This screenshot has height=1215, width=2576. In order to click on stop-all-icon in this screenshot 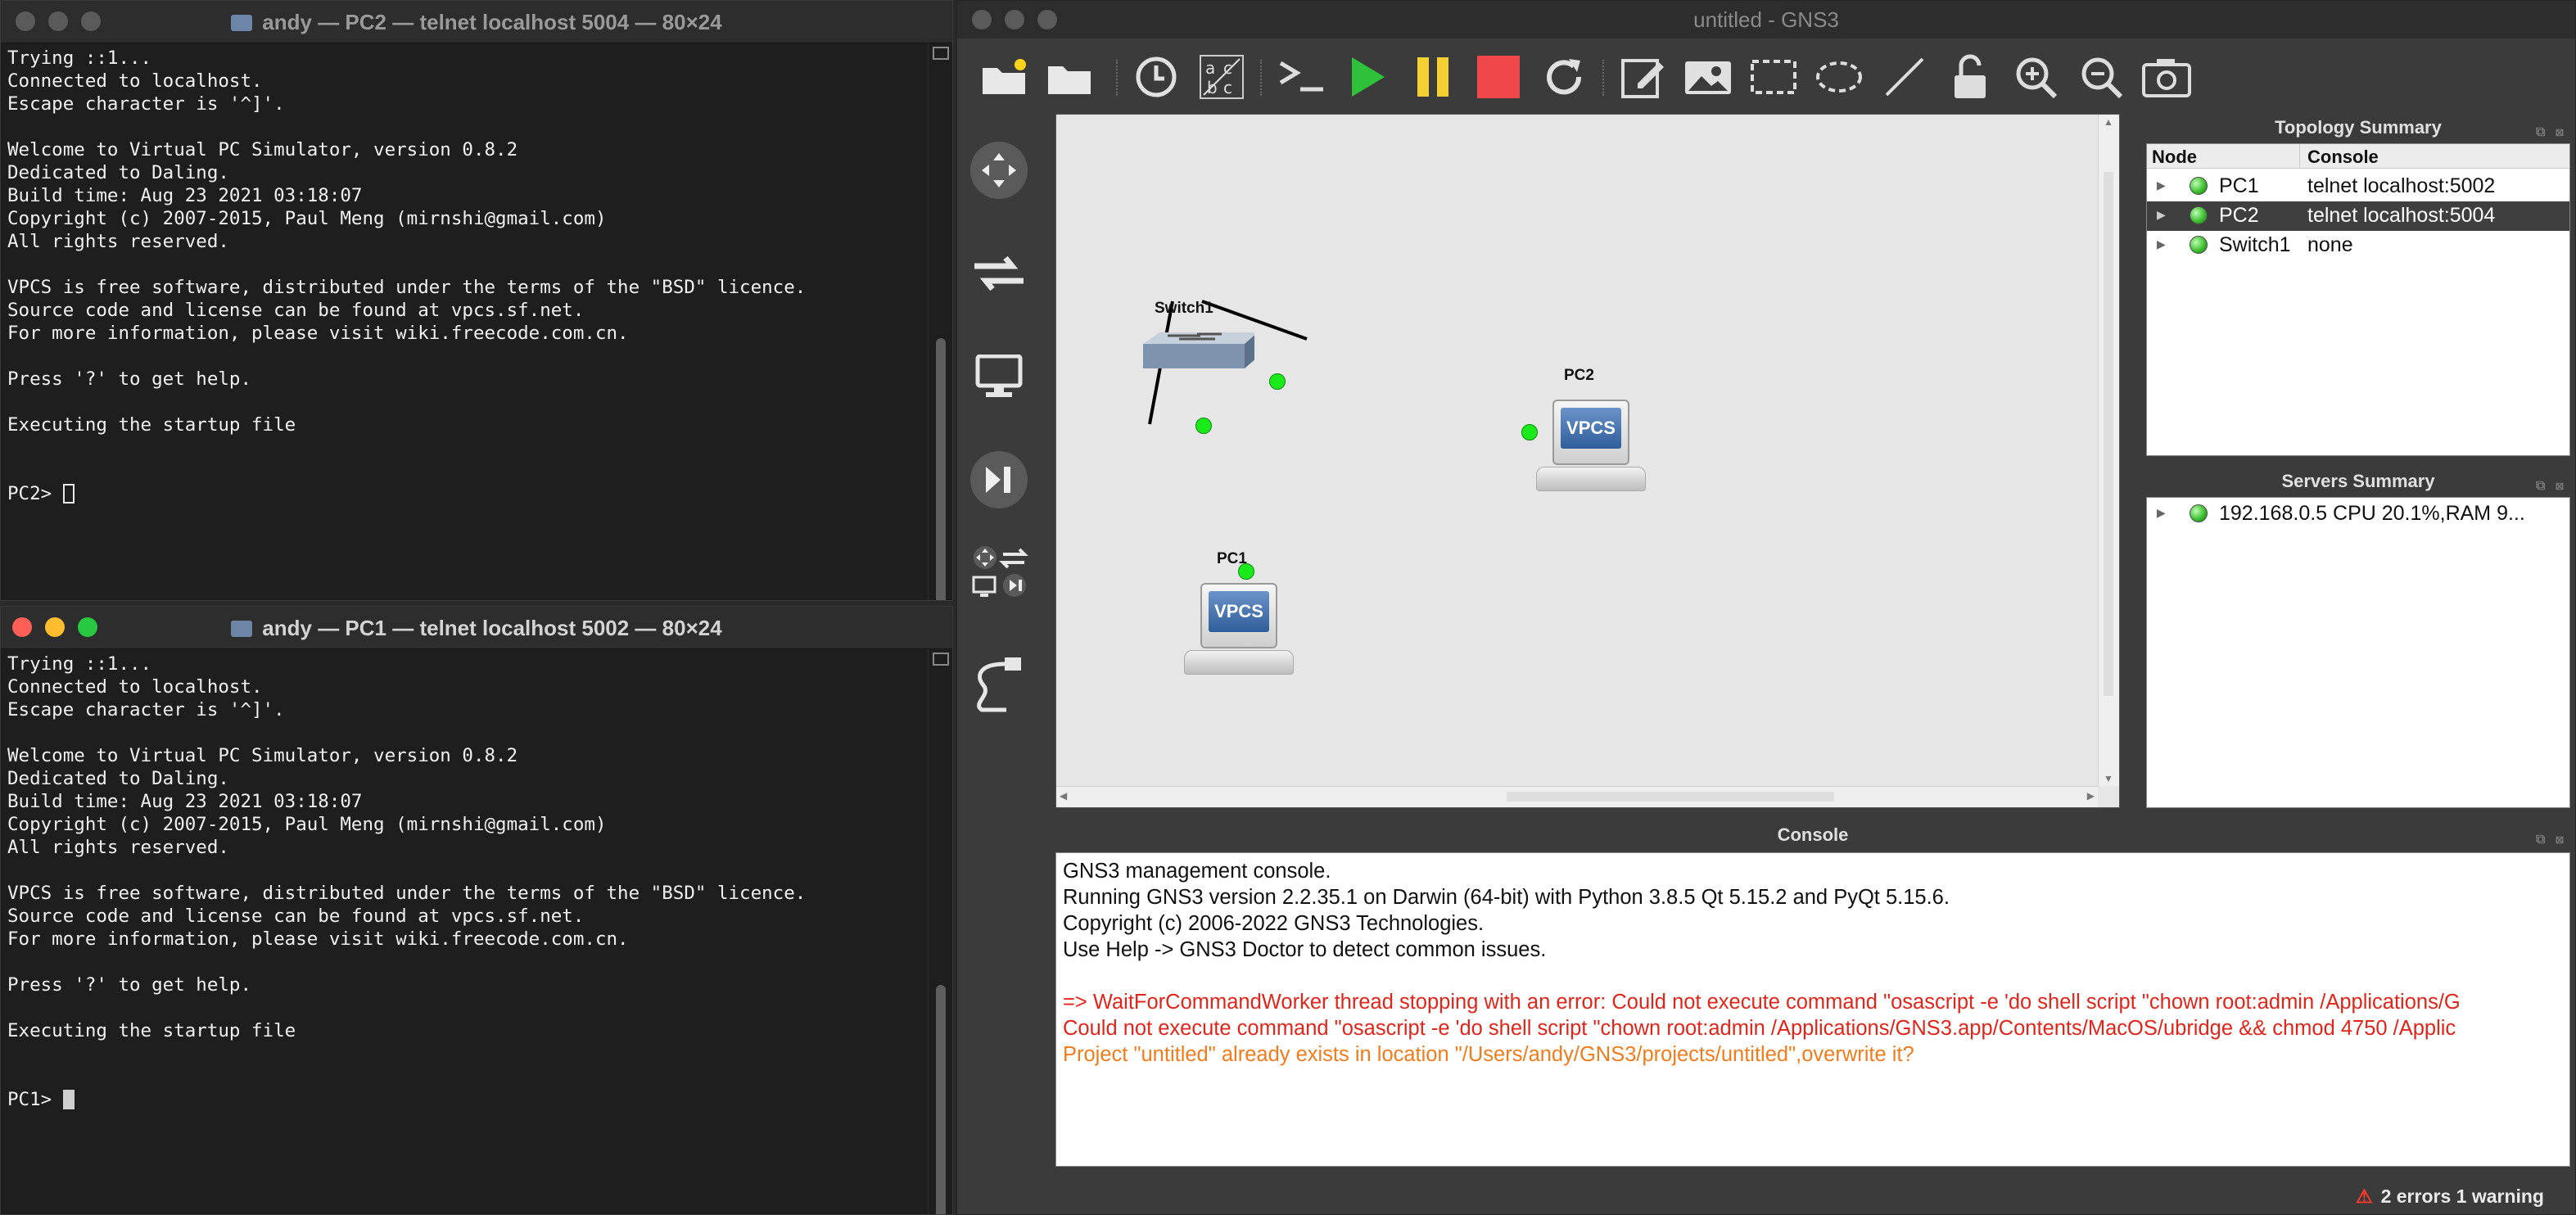, I will do `click(1498, 77)`.